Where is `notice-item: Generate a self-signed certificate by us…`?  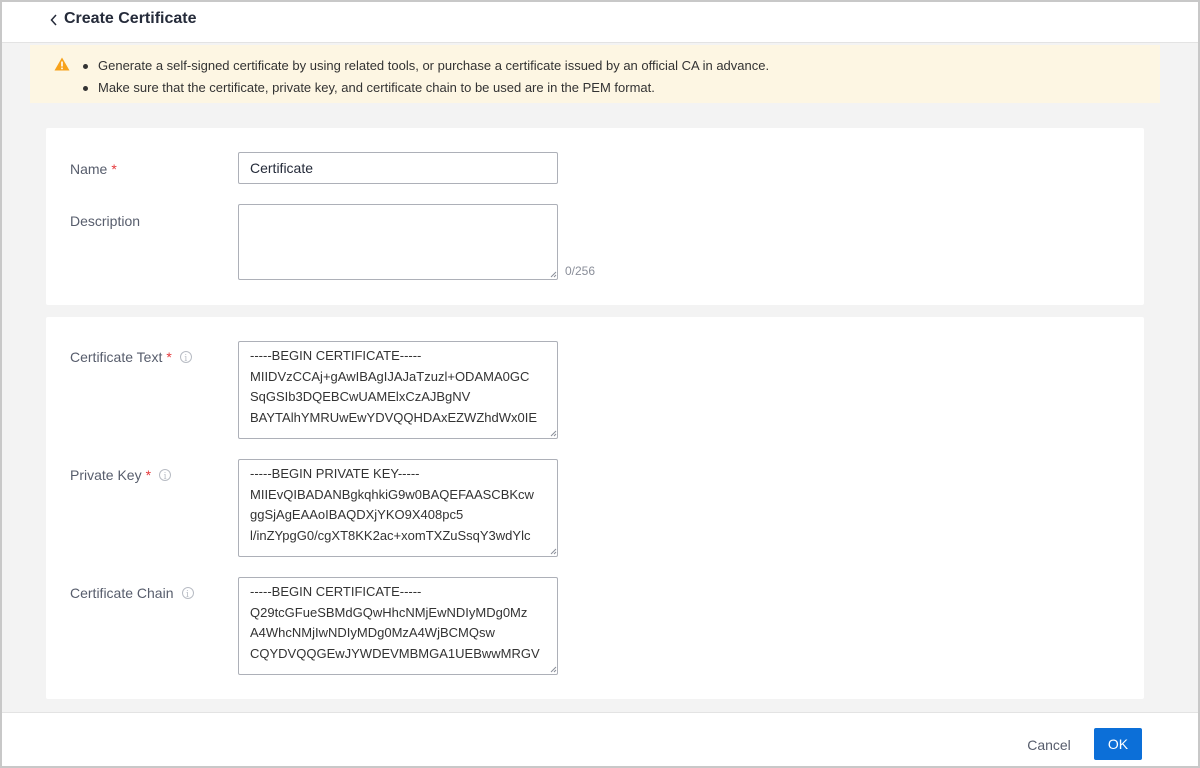 notice-item: Generate a self-signed certificate by us… is located at coordinates (425, 66).